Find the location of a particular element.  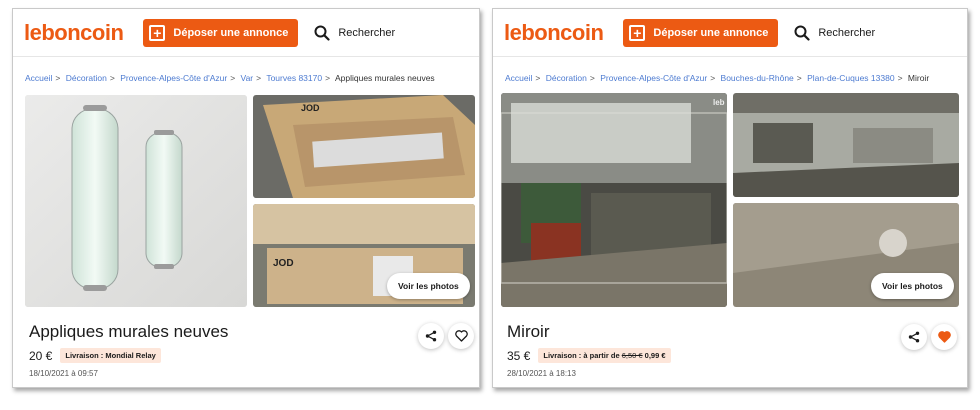

wall-lamps-image is located at coordinates (136, 201).